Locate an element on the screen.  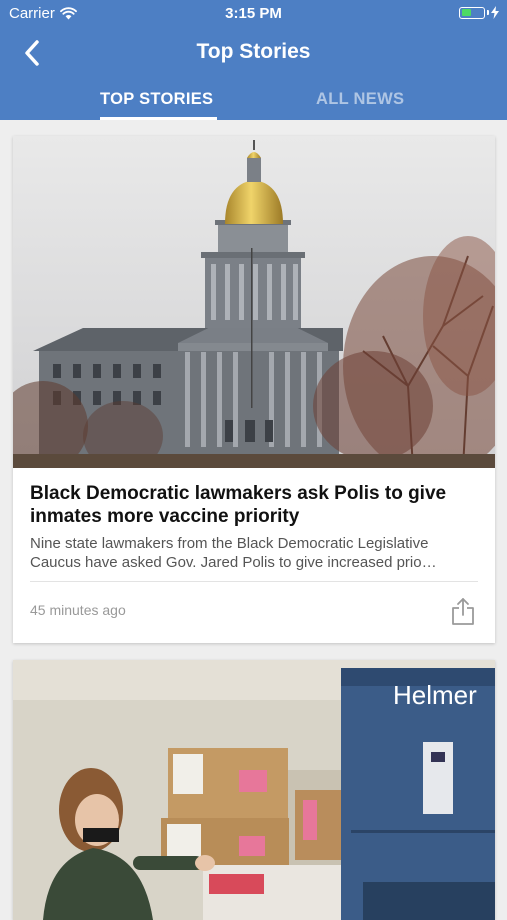
status-bar: Carrier 3:15 PM is located at coordinates (253, 14).